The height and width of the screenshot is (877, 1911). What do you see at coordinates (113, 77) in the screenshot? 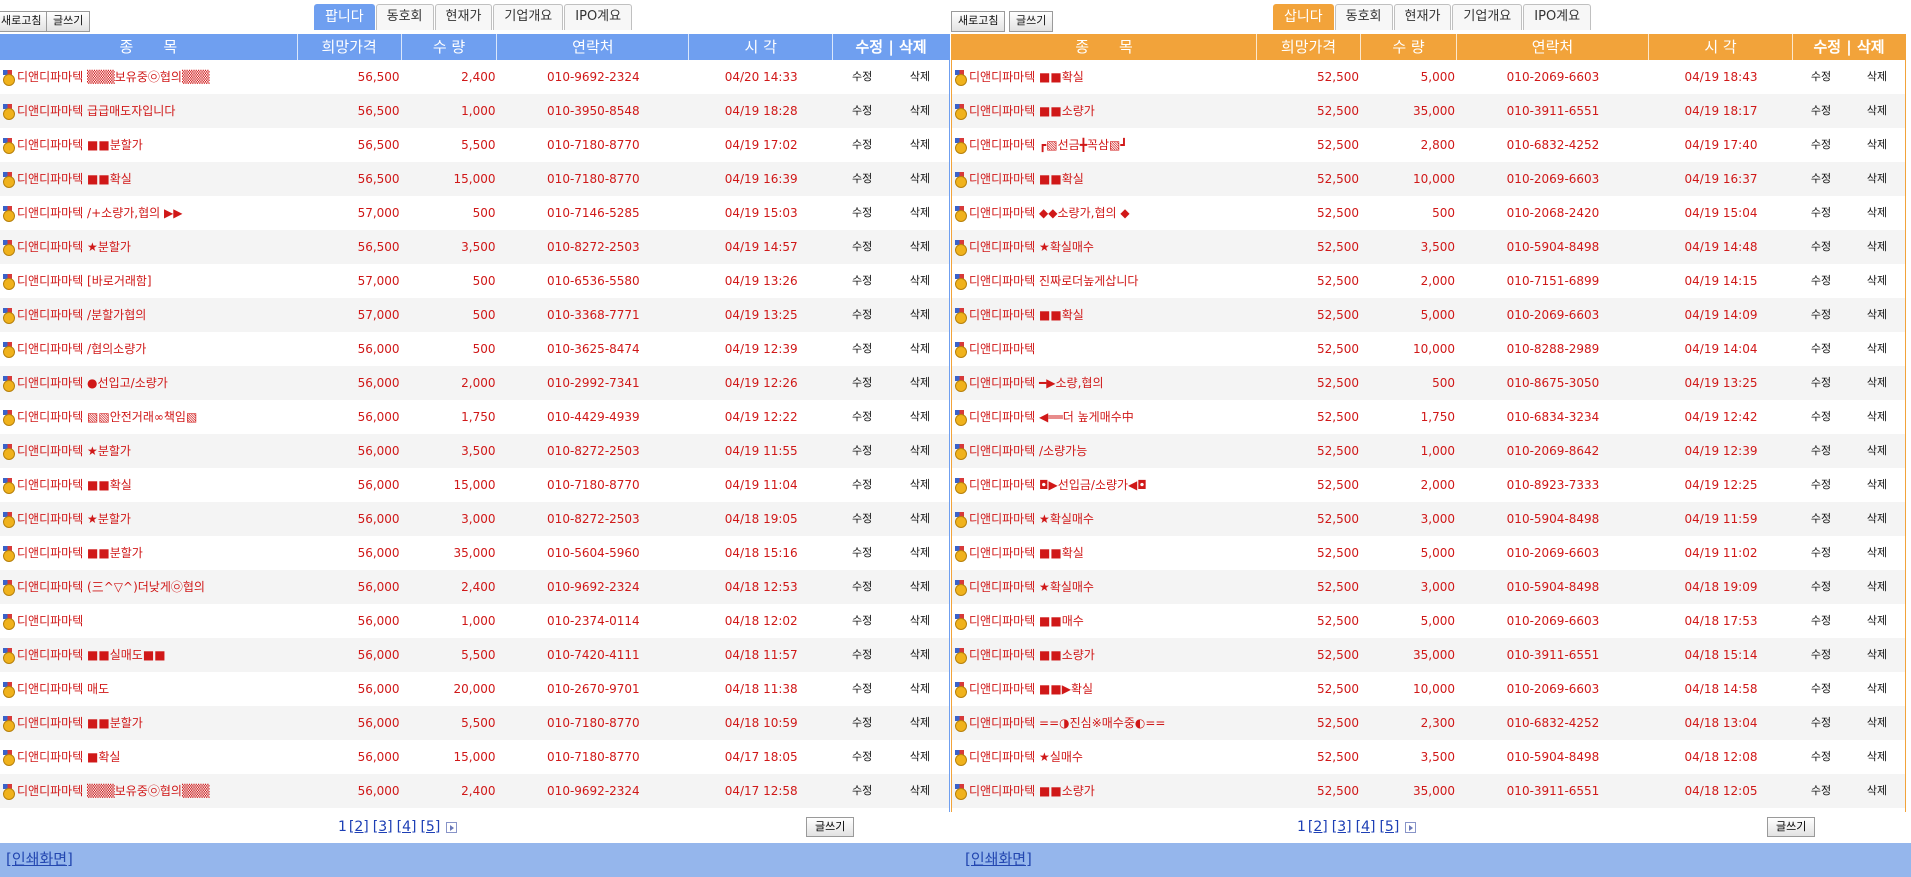
I see `row-title-text: 디앤디파마텍 ▒▒▒보유중㉧협의▒▒▒` at bounding box center [113, 77].